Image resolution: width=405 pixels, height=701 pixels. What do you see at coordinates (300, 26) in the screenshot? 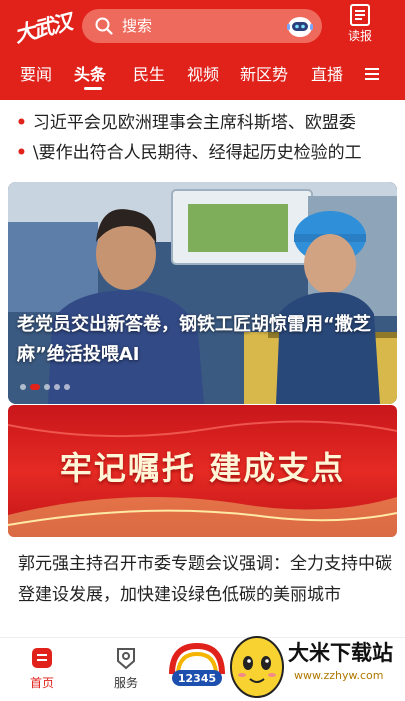
I see `ai-assistant-icon` at bounding box center [300, 26].